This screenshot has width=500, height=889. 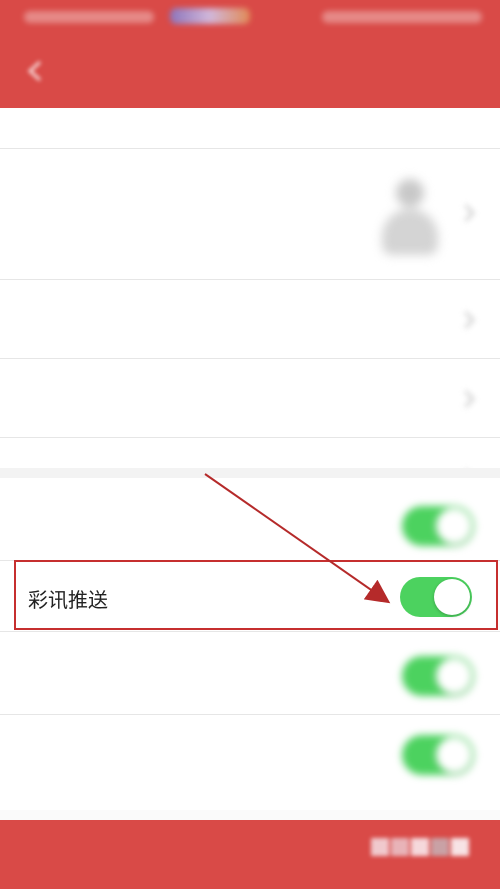 I want to click on page-title, so click(x=250, y=71).